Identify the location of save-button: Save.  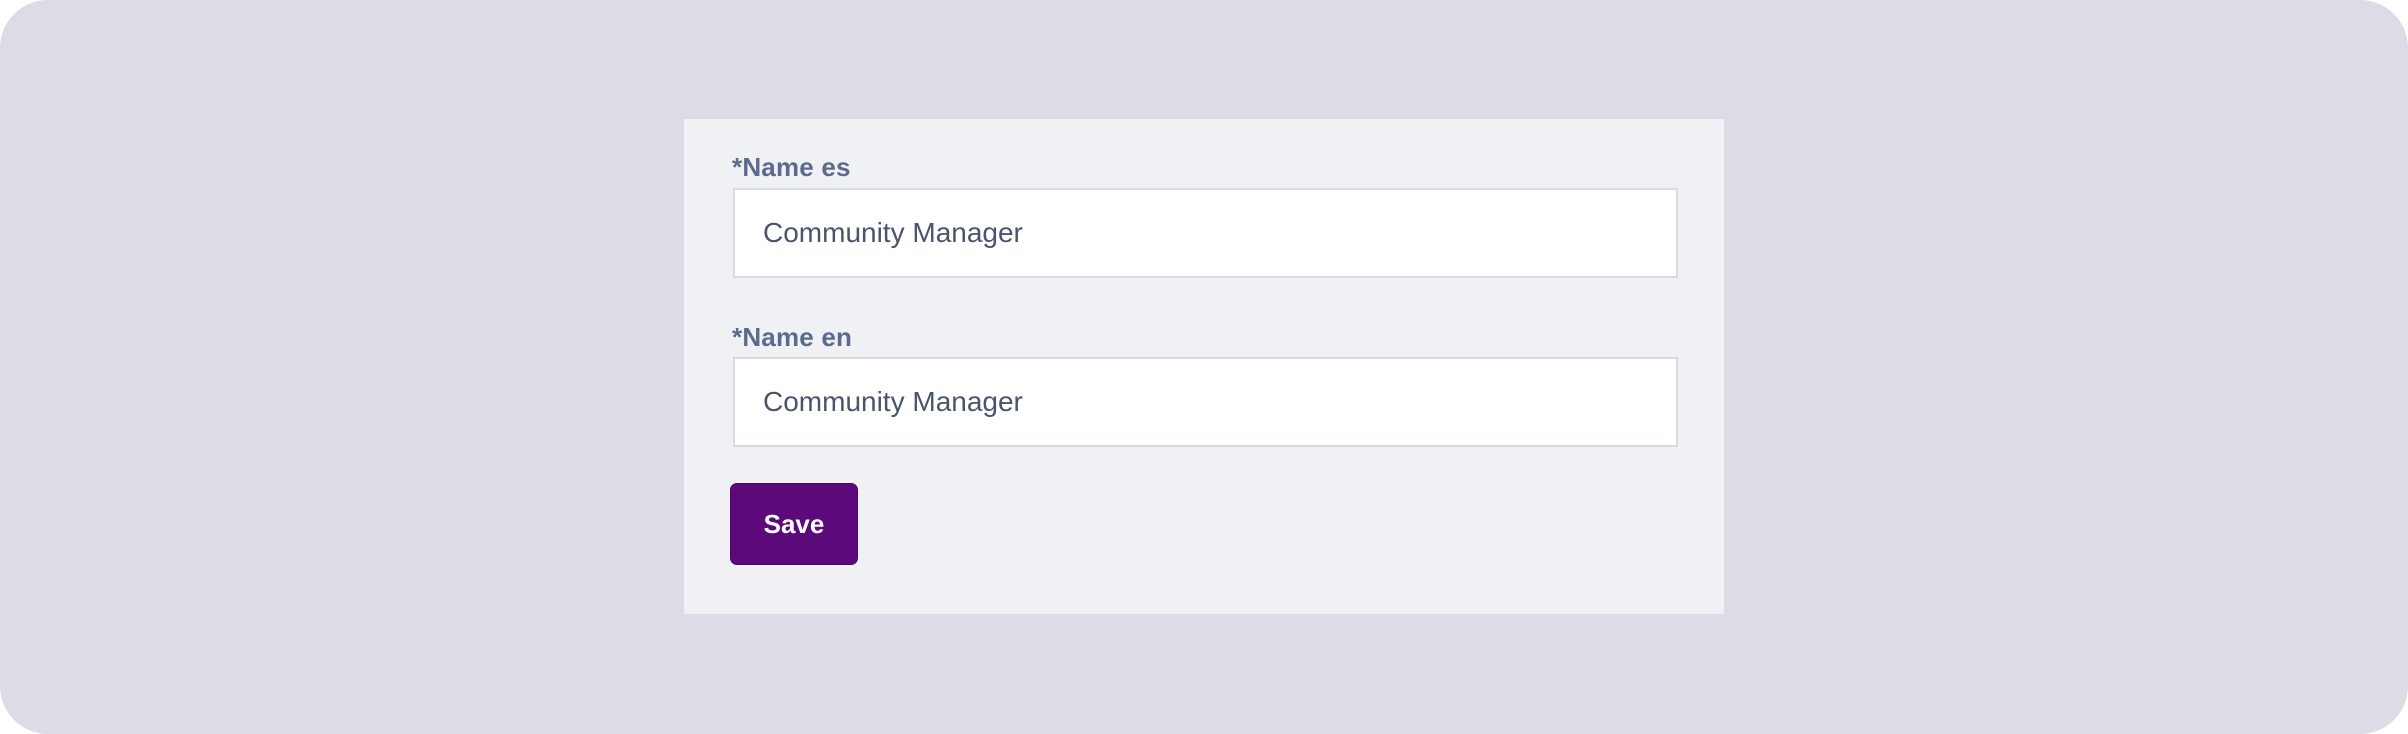
(794, 524).